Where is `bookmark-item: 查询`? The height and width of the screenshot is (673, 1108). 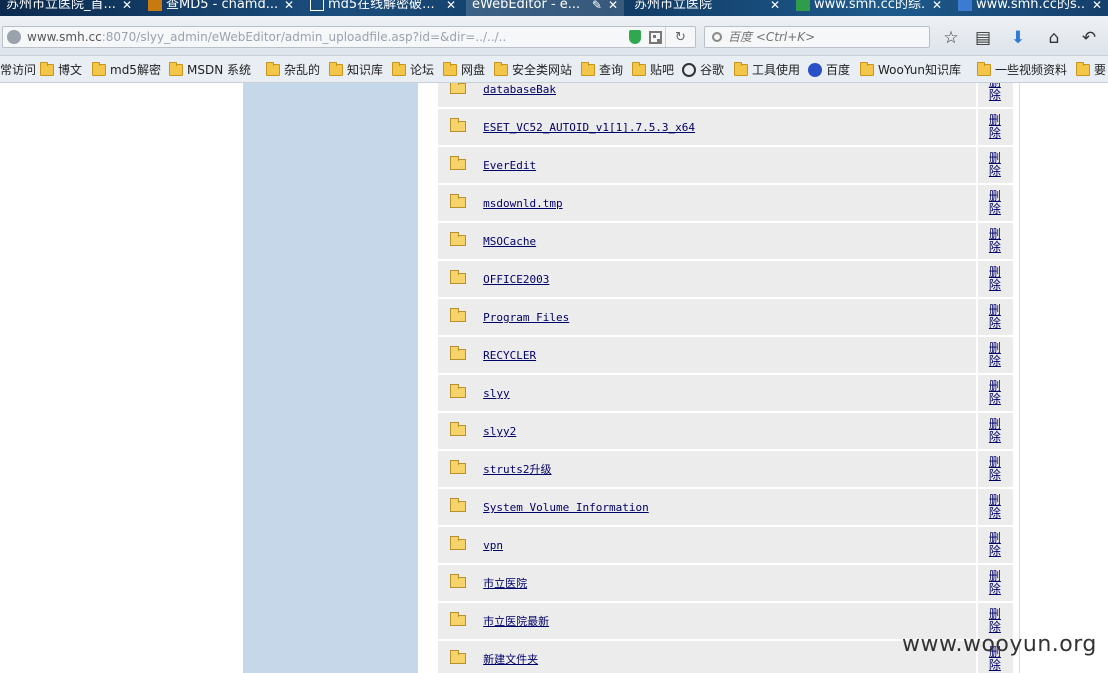
bookmark-item: 查询 is located at coordinates (602, 69).